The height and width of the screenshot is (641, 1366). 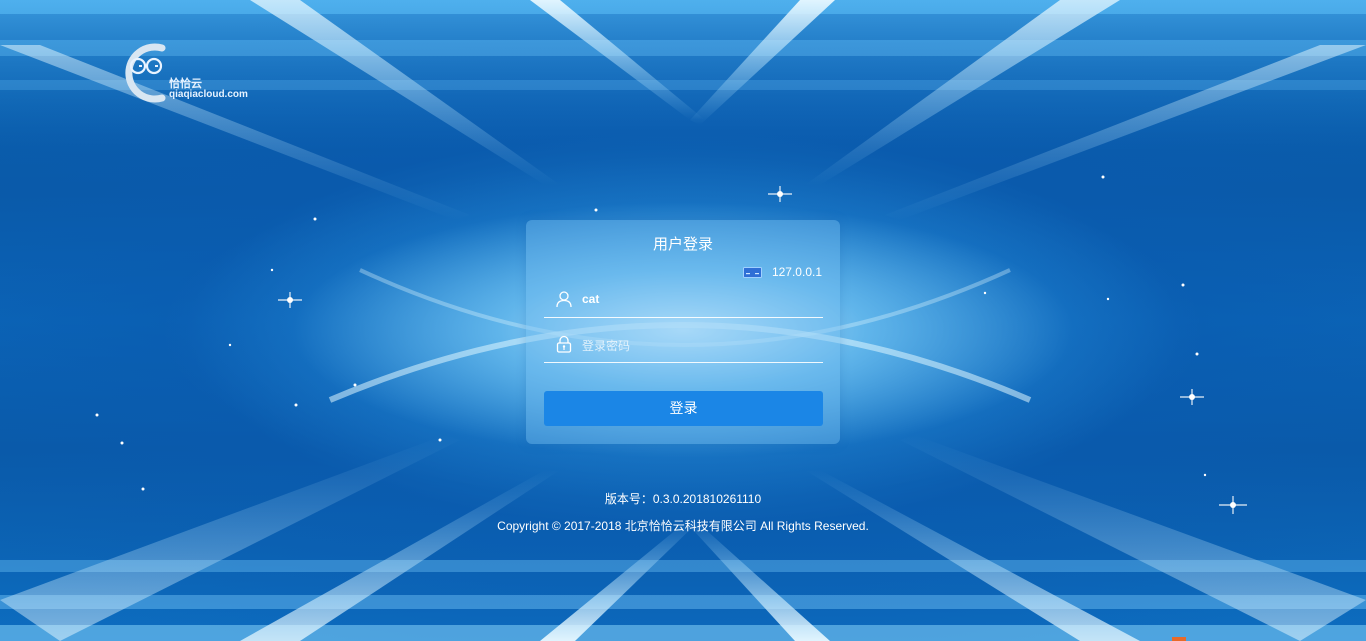 I want to click on username-value: cat, so click(x=590, y=299).